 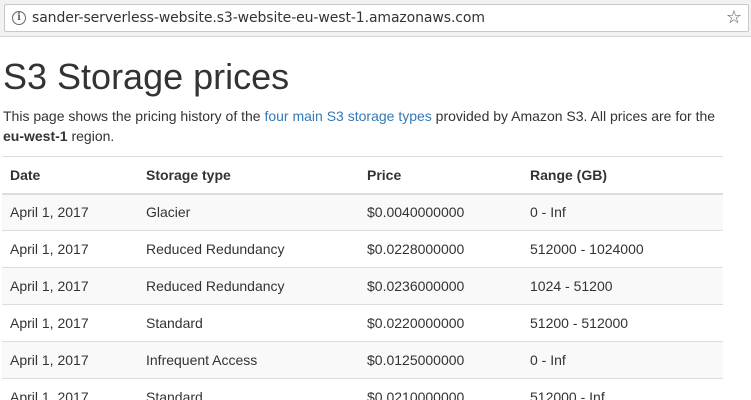 I want to click on region-name: eu-west-1, so click(x=35, y=136).